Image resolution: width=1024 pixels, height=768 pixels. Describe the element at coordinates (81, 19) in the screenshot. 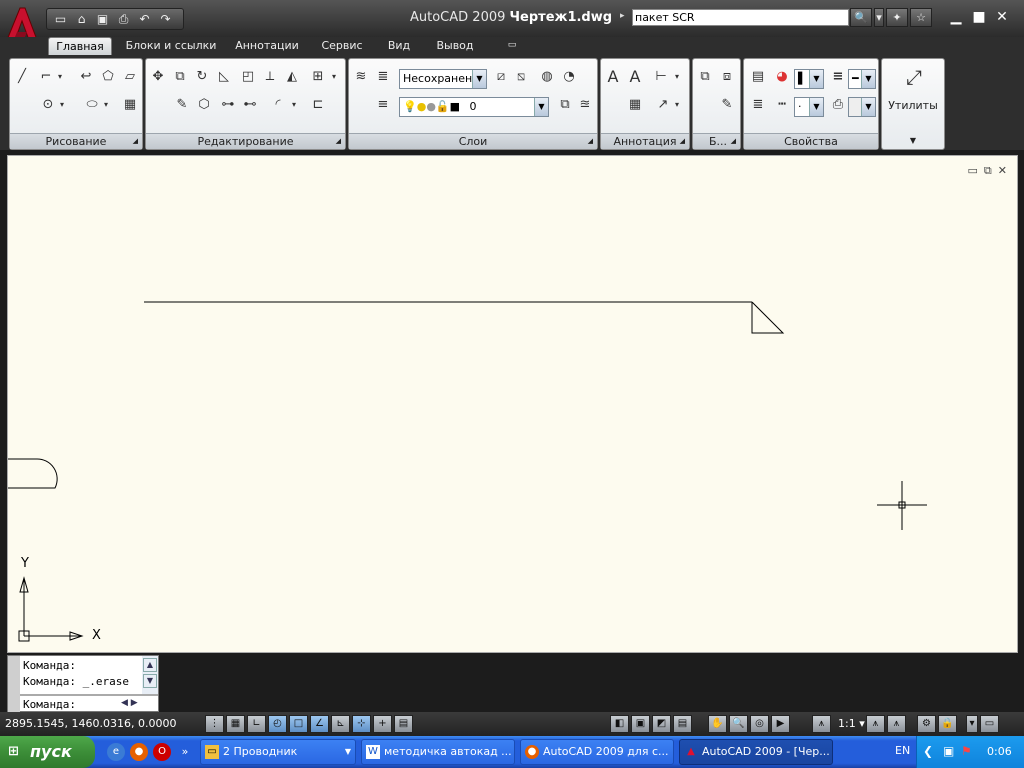

I see `open-folder-icon: ⌂` at that location.